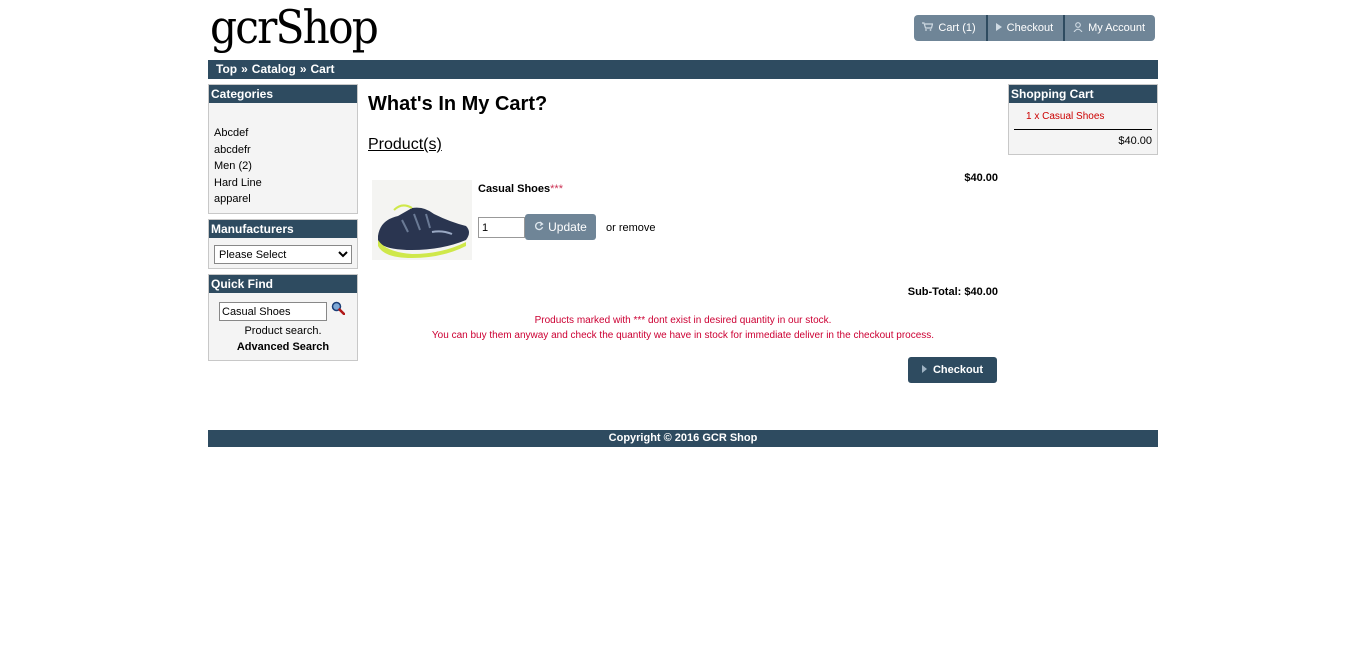  Describe the element at coordinates (405, 144) in the screenshot. I see `products-heading: Product(s)` at that location.